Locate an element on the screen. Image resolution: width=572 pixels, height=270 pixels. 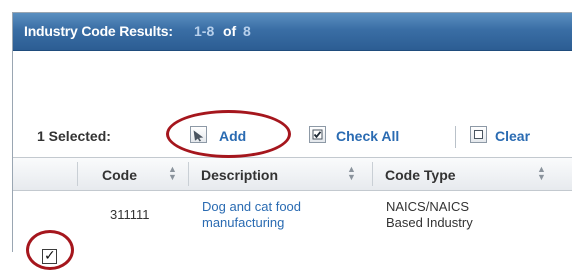
checkmark-icon: ✓ is located at coordinates (50, 255).